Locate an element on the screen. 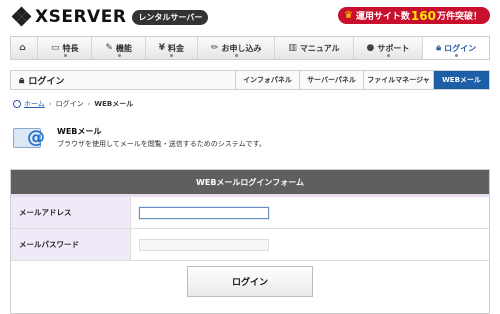  breadcrumb-bullet-icon is located at coordinates (17, 104).